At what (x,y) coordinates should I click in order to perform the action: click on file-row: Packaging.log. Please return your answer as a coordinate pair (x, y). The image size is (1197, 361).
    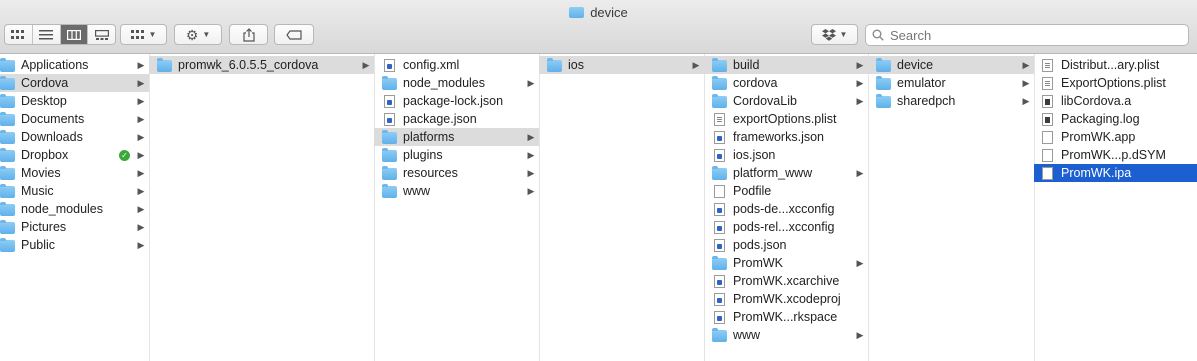
    Looking at the image, I should click on (1115, 119).